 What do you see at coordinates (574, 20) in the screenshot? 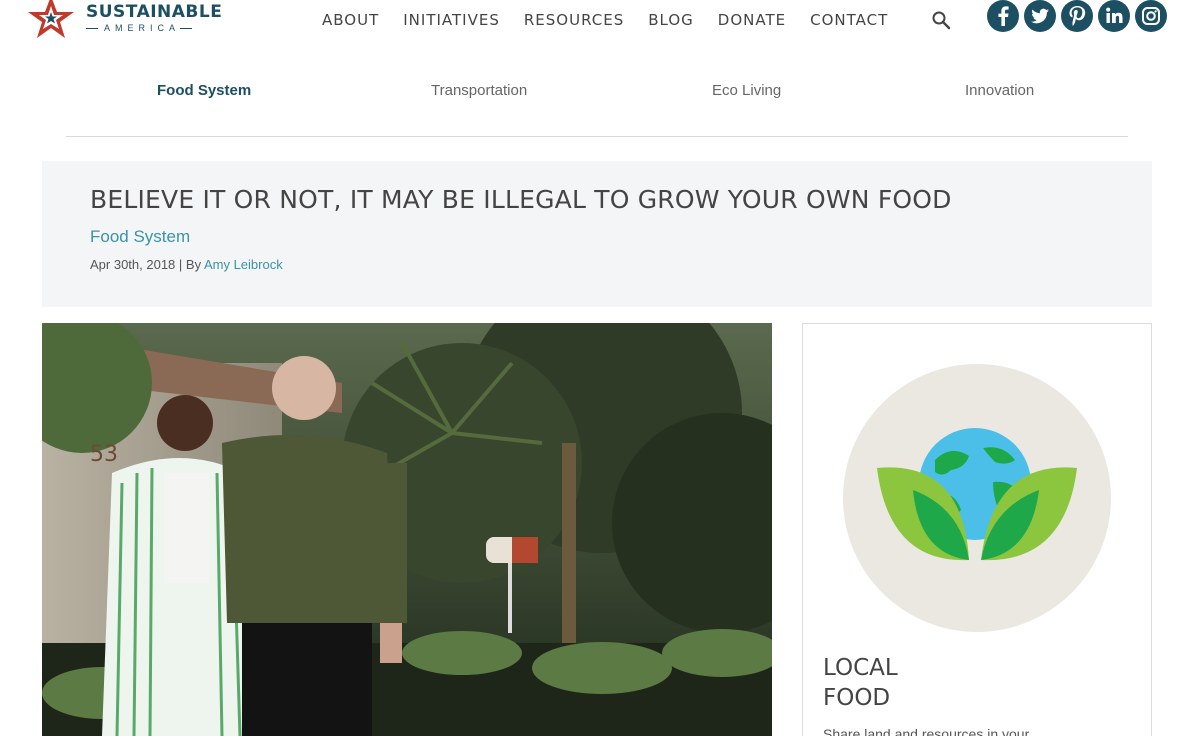
I see `nav-resources: RESOURCES` at bounding box center [574, 20].